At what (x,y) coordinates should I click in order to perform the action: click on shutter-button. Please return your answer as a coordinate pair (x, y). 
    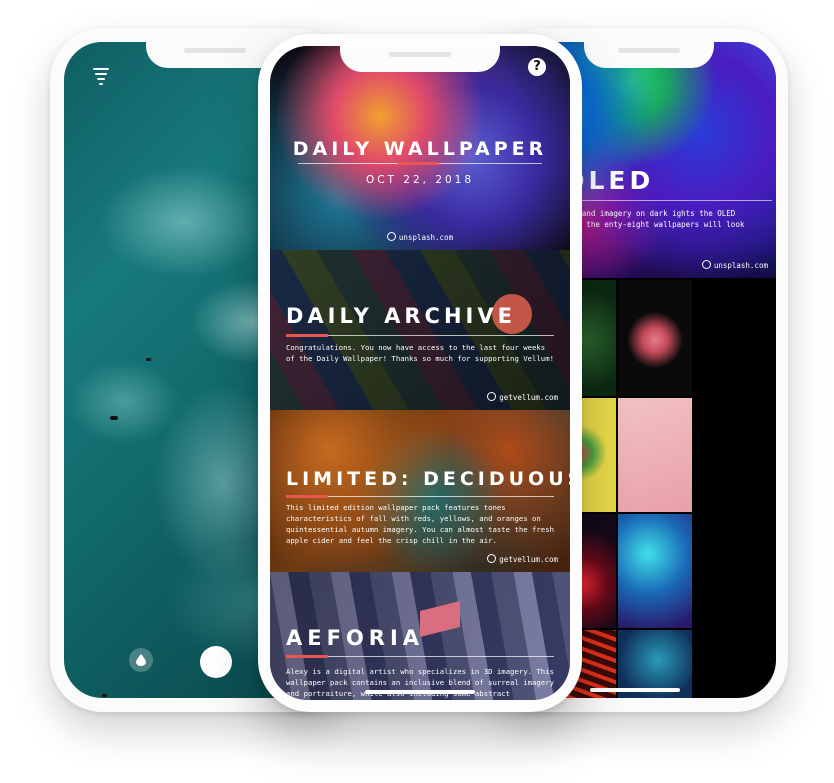
    Looking at the image, I should click on (216, 662).